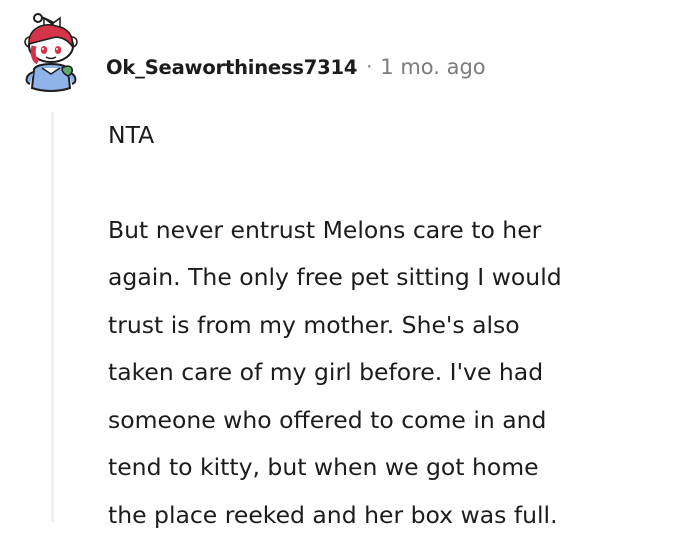 The width and height of the screenshot is (700, 539). What do you see at coordinates (400, 231) in the screenshot?
I see `comment-text-line: But never entrust Melons care to her` at bounding box center [400, 231].